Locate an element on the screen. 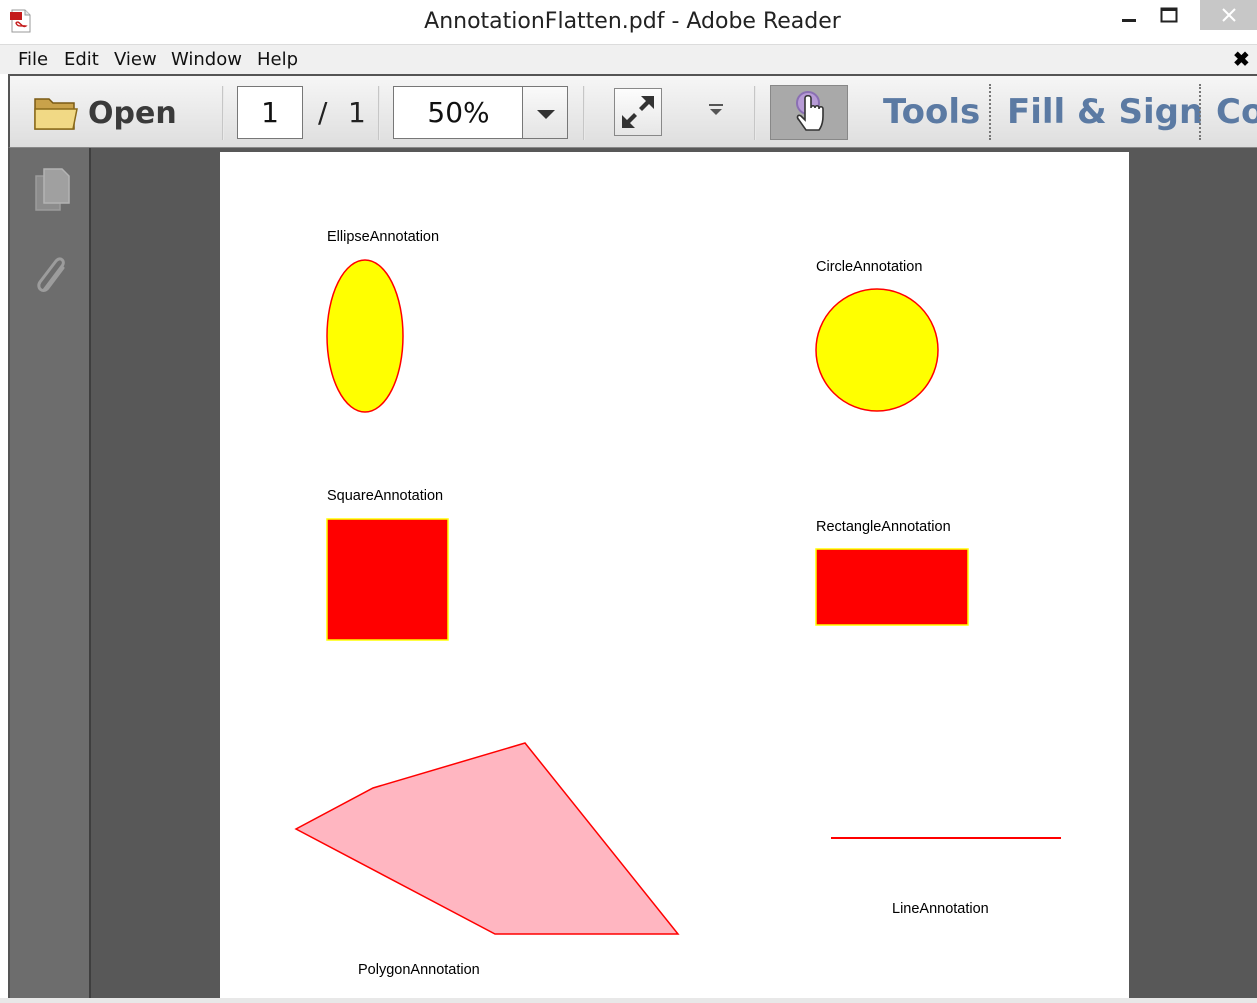 The image size is (1257, 1003). open-button: Open is located at coordinates (104, 113).